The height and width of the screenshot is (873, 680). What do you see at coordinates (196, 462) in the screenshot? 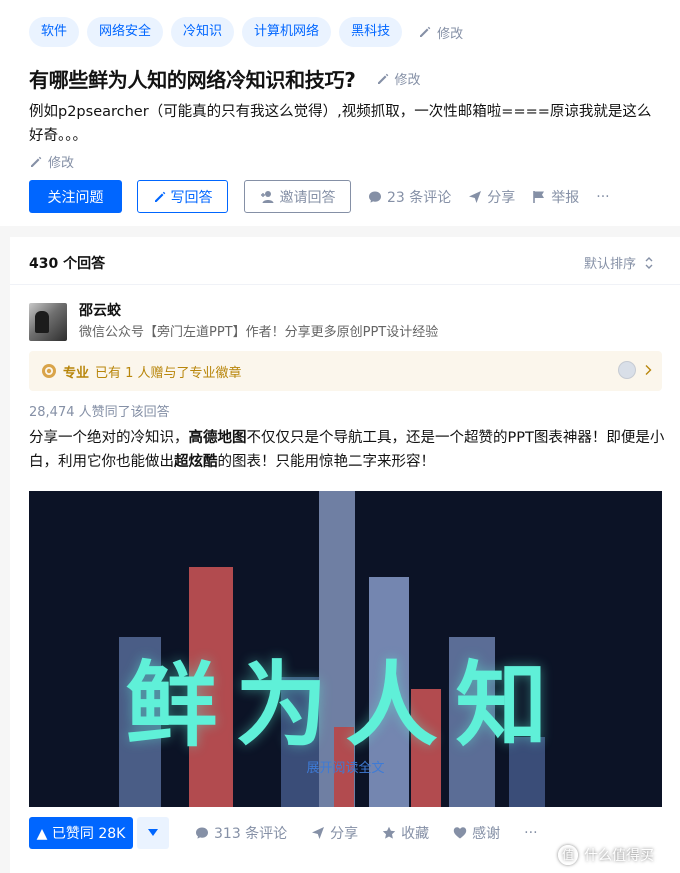
I see `answer-text-bold: 超炫酷` at bounding box center [196, 462].